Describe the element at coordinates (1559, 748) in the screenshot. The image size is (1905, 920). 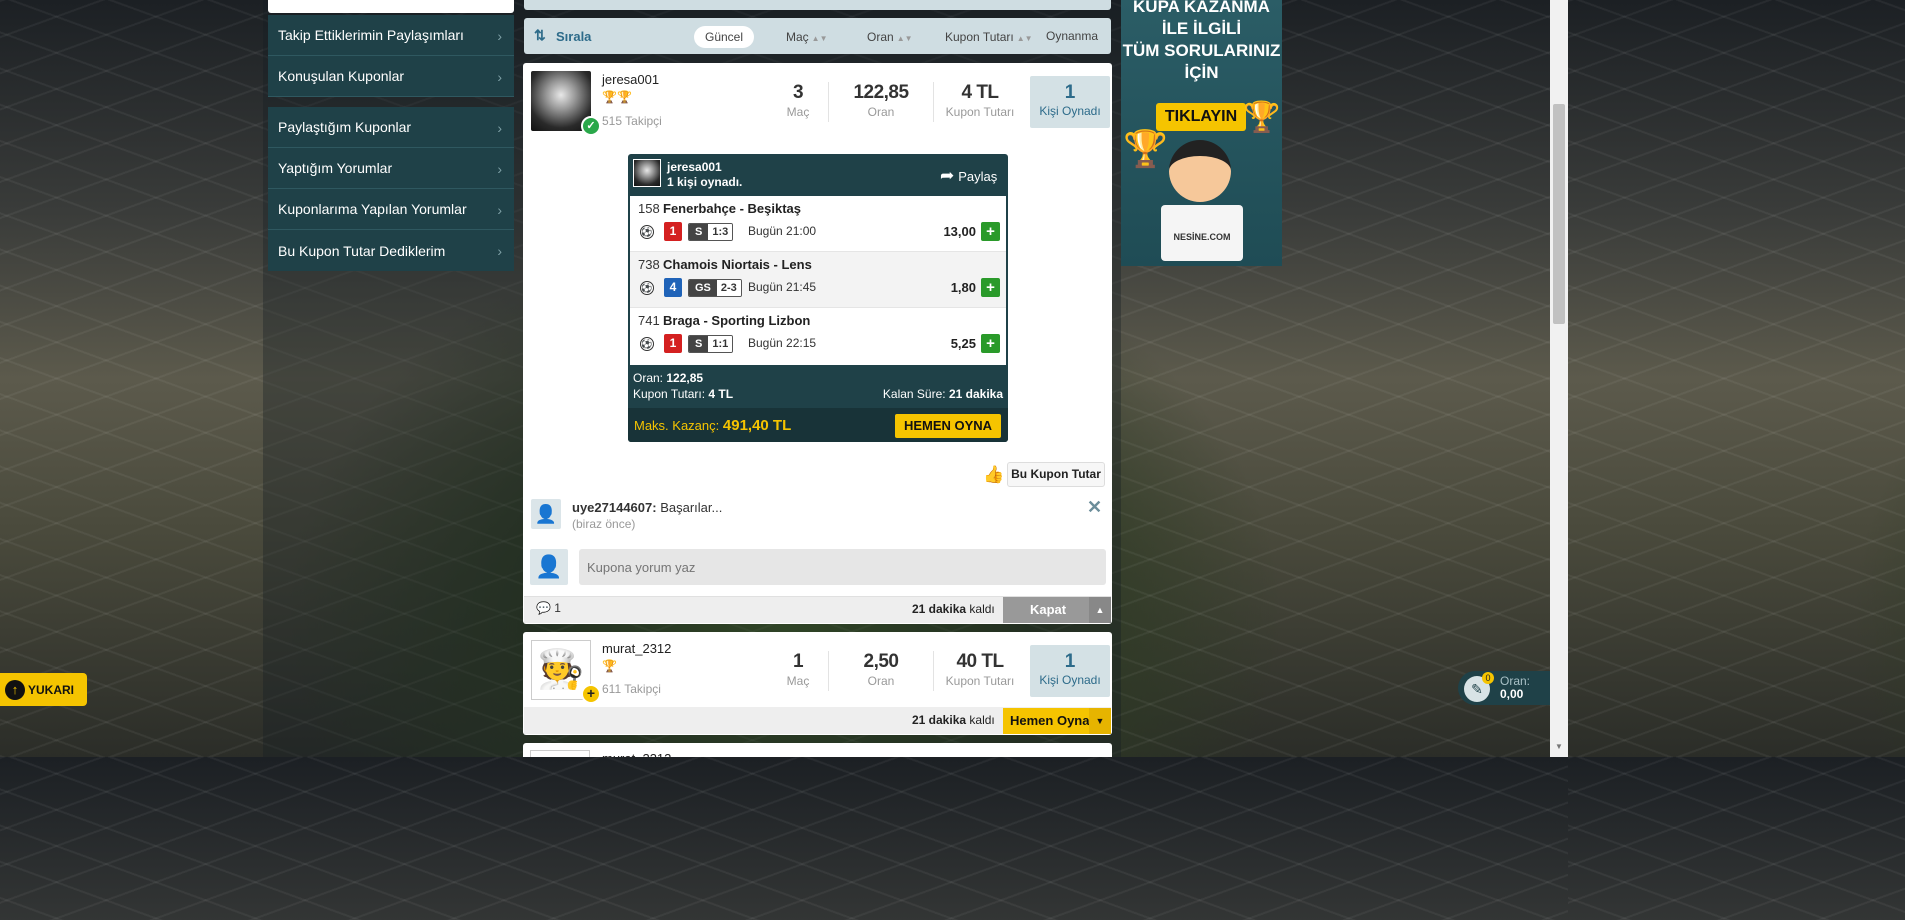
I see `scrollbar-down-arrow: ▼` at that location.